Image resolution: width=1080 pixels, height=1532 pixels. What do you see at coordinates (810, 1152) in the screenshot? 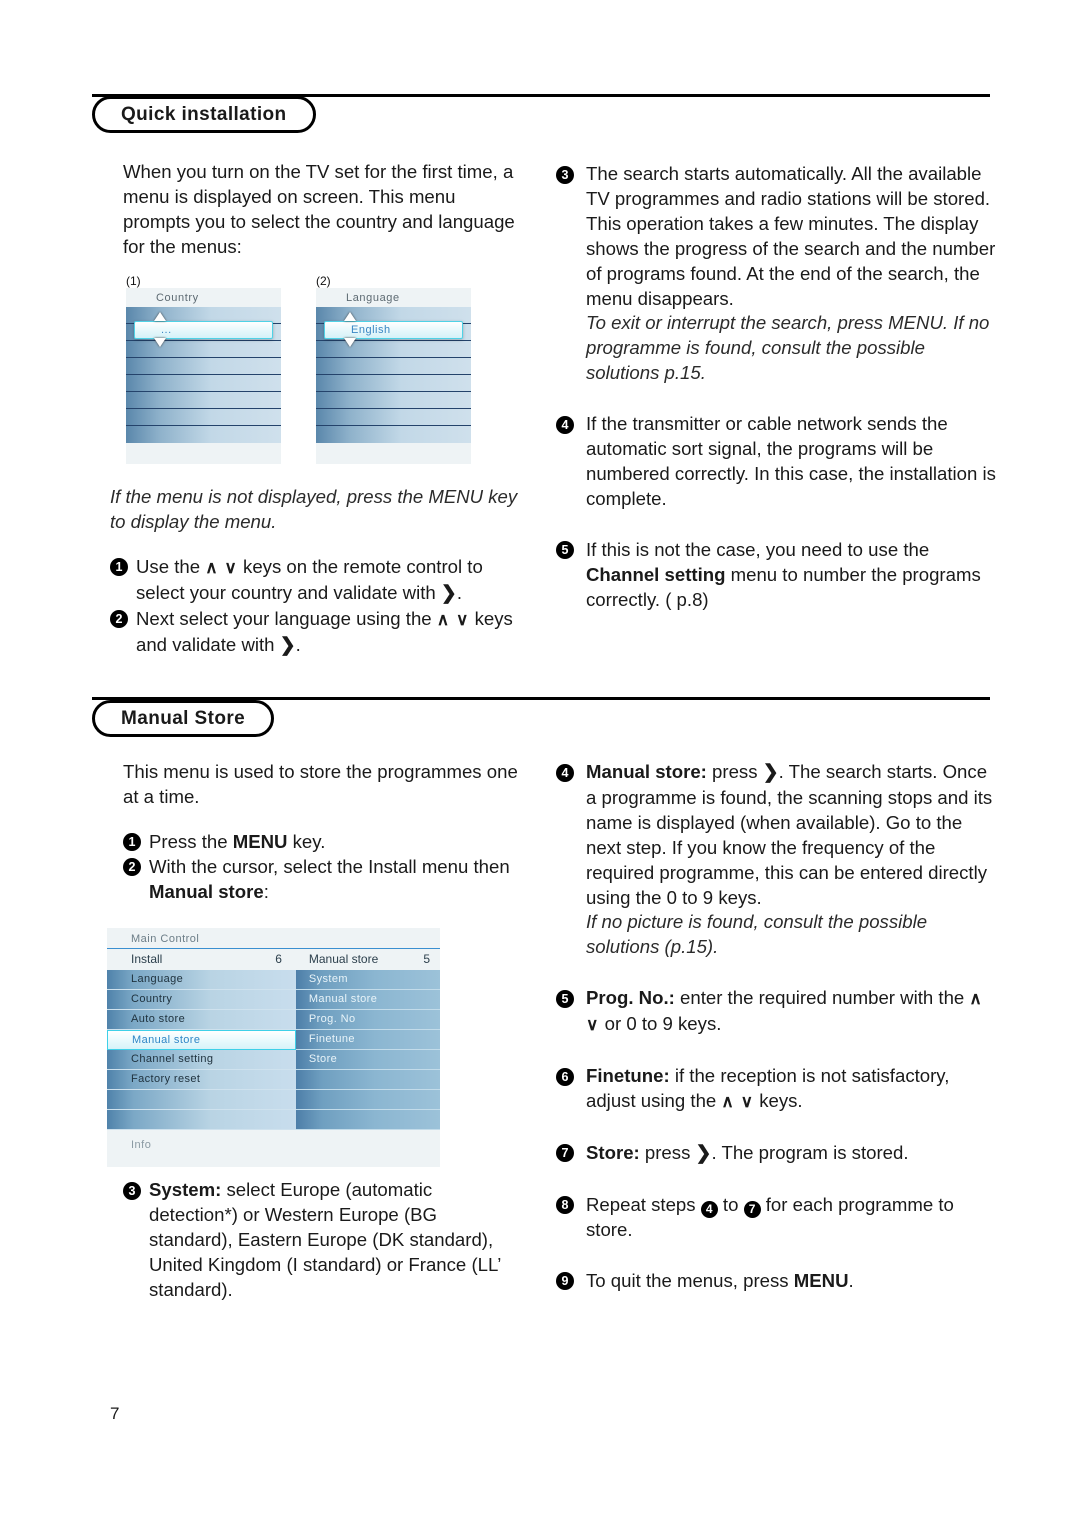
I see `step-text-ms-7b: . The program is stored.` at bounding box center [810, 1152].